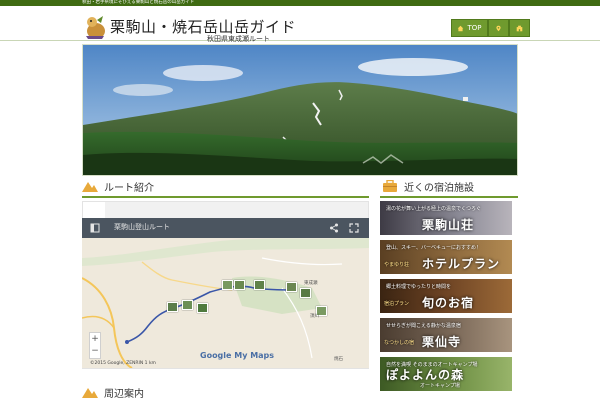 The height and width of the screenshot is (400, 600). Describe the element at coordinates (338, 359) in the screenshot. I see `map-place-label: 焼石` at that location.